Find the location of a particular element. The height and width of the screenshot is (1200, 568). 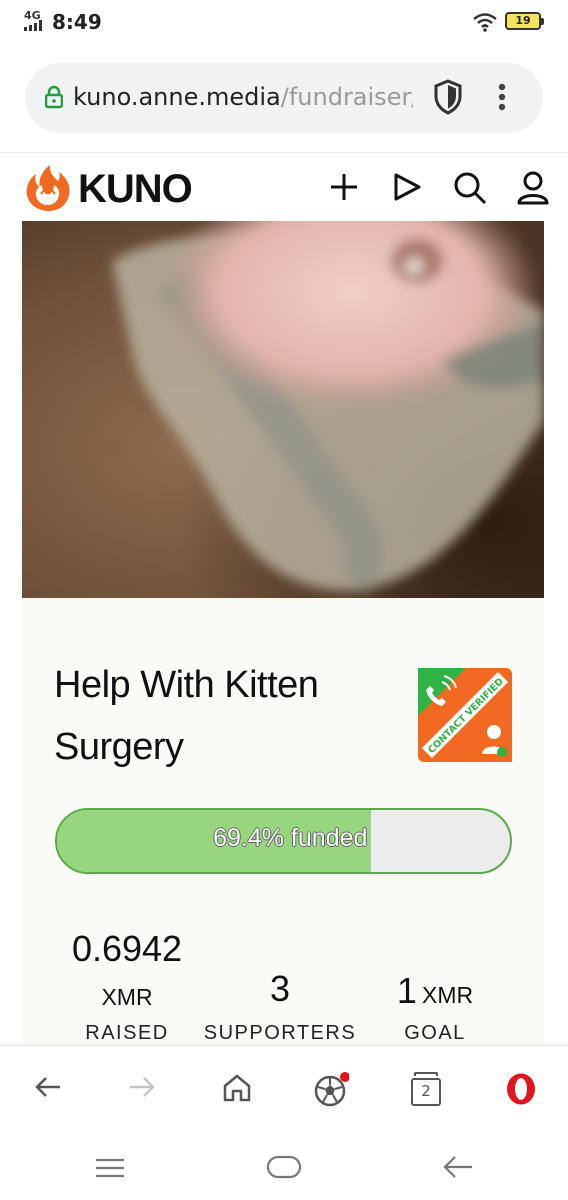

address-bar: kuno.anne.media/fundraiser/5 is located at coordinates (284, 98).